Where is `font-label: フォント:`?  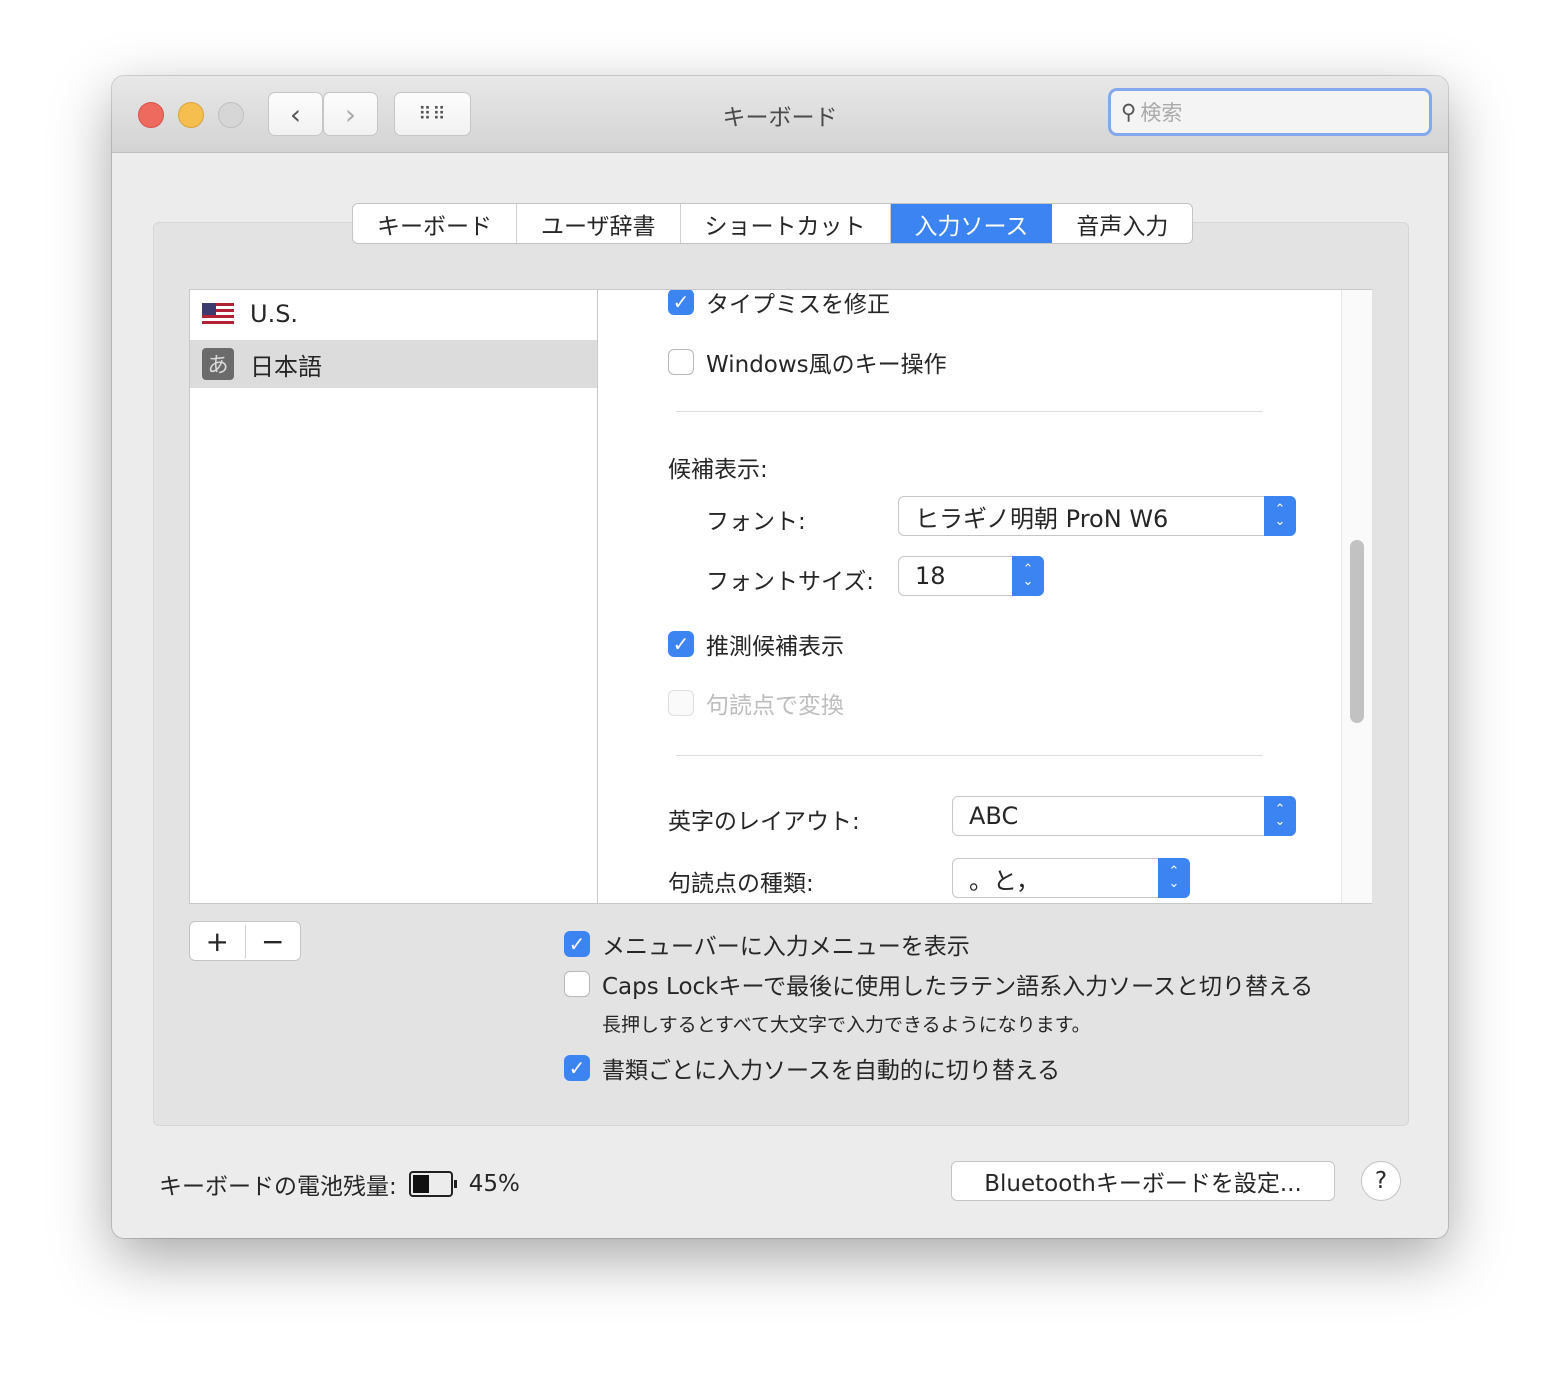
font-label: フォント: is located at coordinates (756, 522).